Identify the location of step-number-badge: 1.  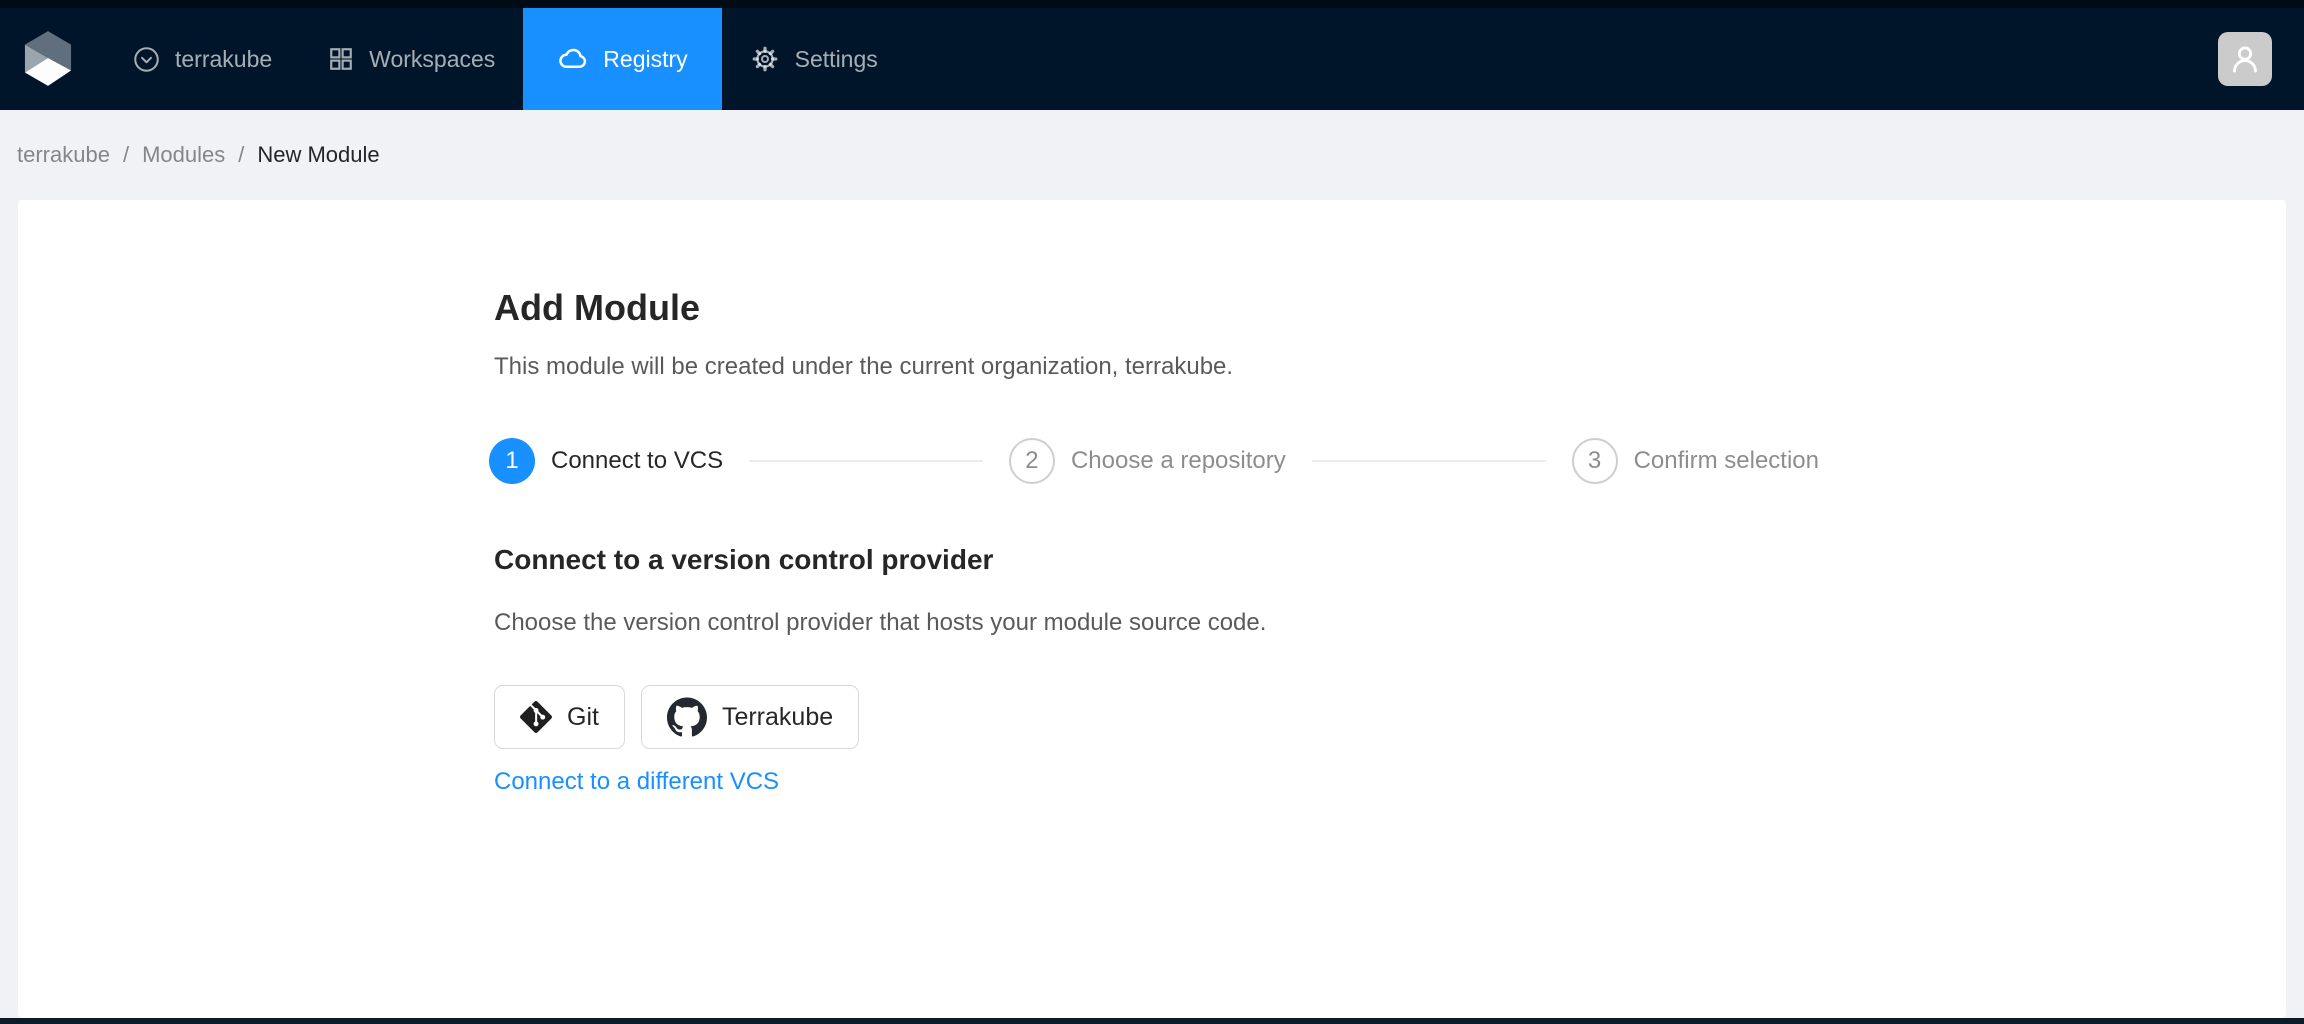
(512, 461).